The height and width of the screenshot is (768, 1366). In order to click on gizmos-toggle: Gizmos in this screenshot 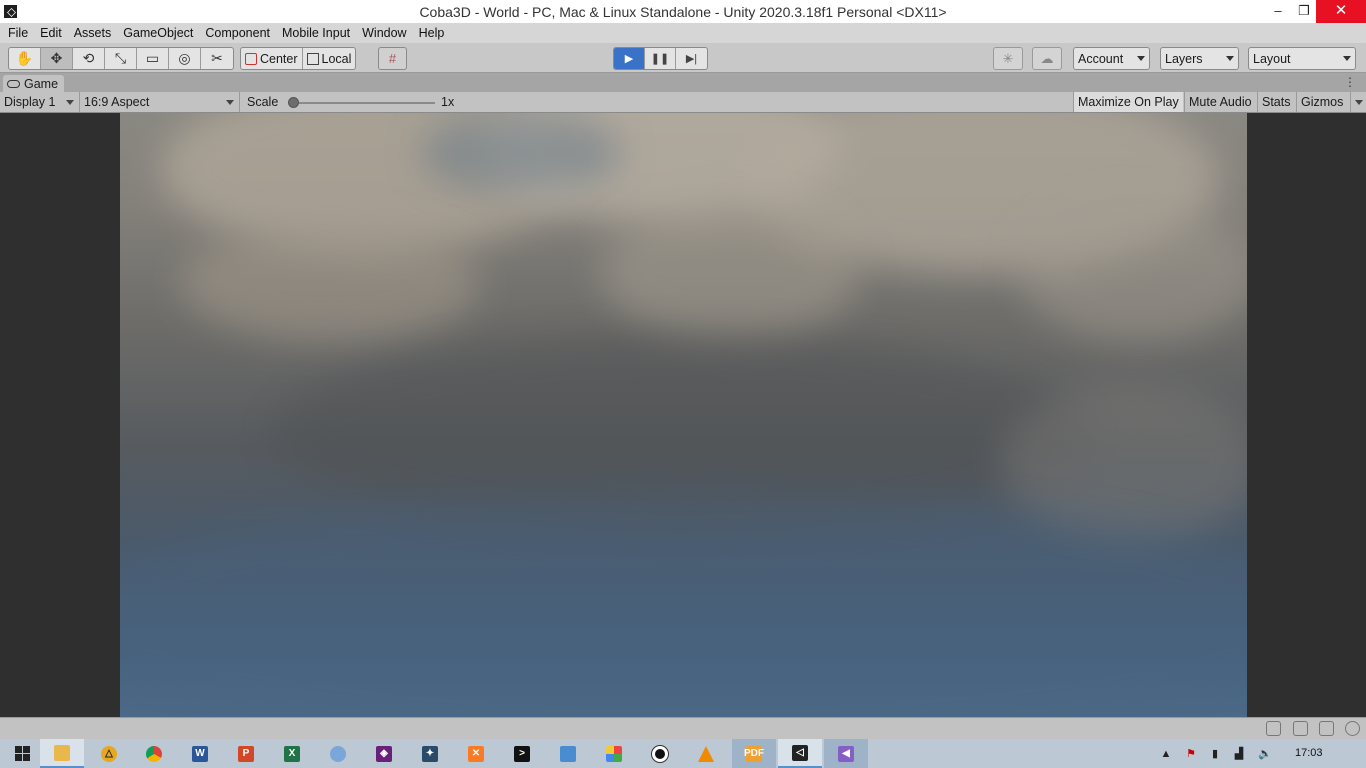, I will do `click(1321, 102)`.